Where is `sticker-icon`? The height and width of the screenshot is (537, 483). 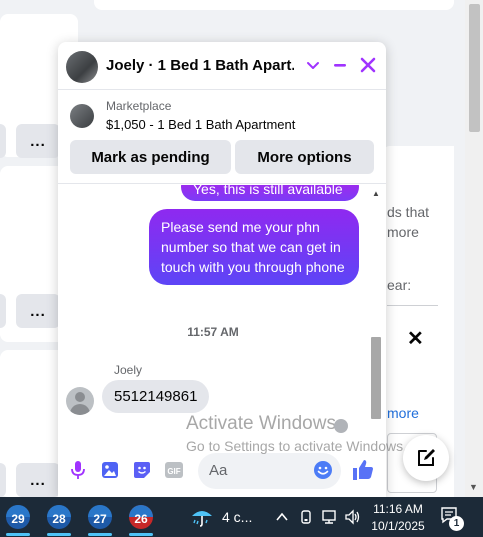 sticker-icon is located at coordinates (142, 470).